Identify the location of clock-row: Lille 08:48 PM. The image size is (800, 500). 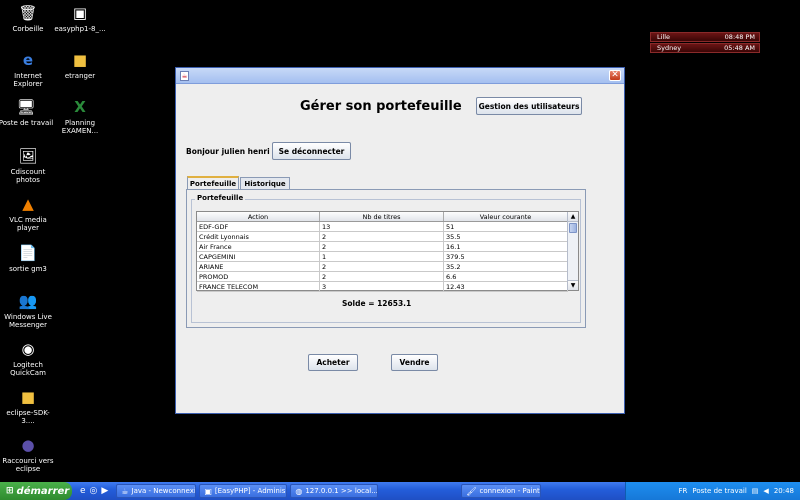
(705, 37).